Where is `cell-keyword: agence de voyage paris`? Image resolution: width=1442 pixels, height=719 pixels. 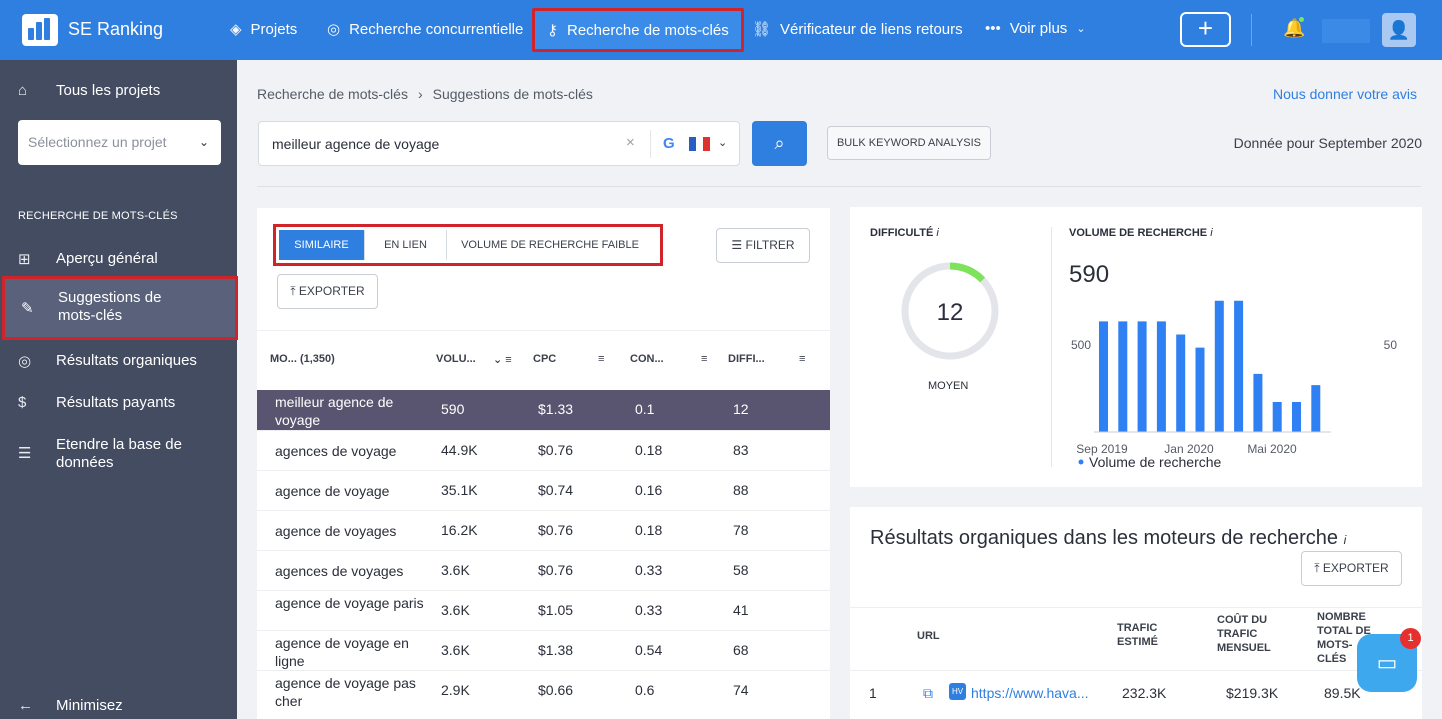 cell-keyword: agence de voyage paris is located at coordinates (350, 603).